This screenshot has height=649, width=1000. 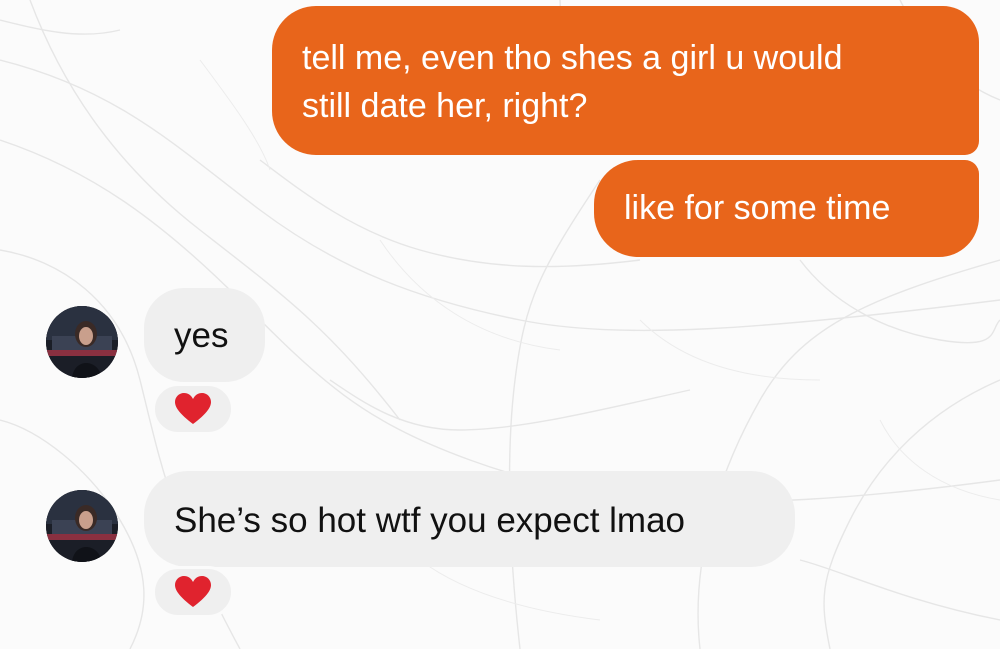 I want to click on sent-message-bubble: like for some time, so click(x=786, y=208).